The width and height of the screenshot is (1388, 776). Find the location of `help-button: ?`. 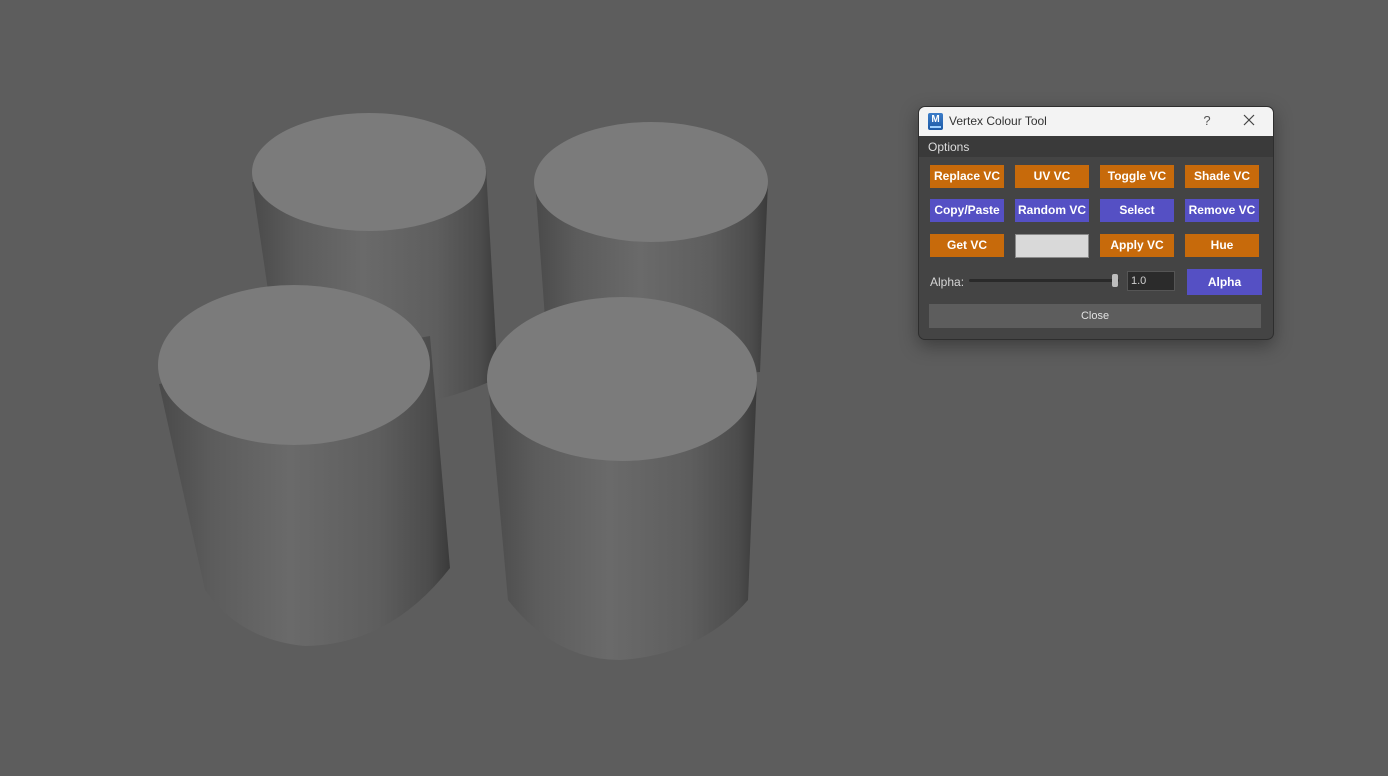

help-button: ? is located at coordinates (1207, 121).